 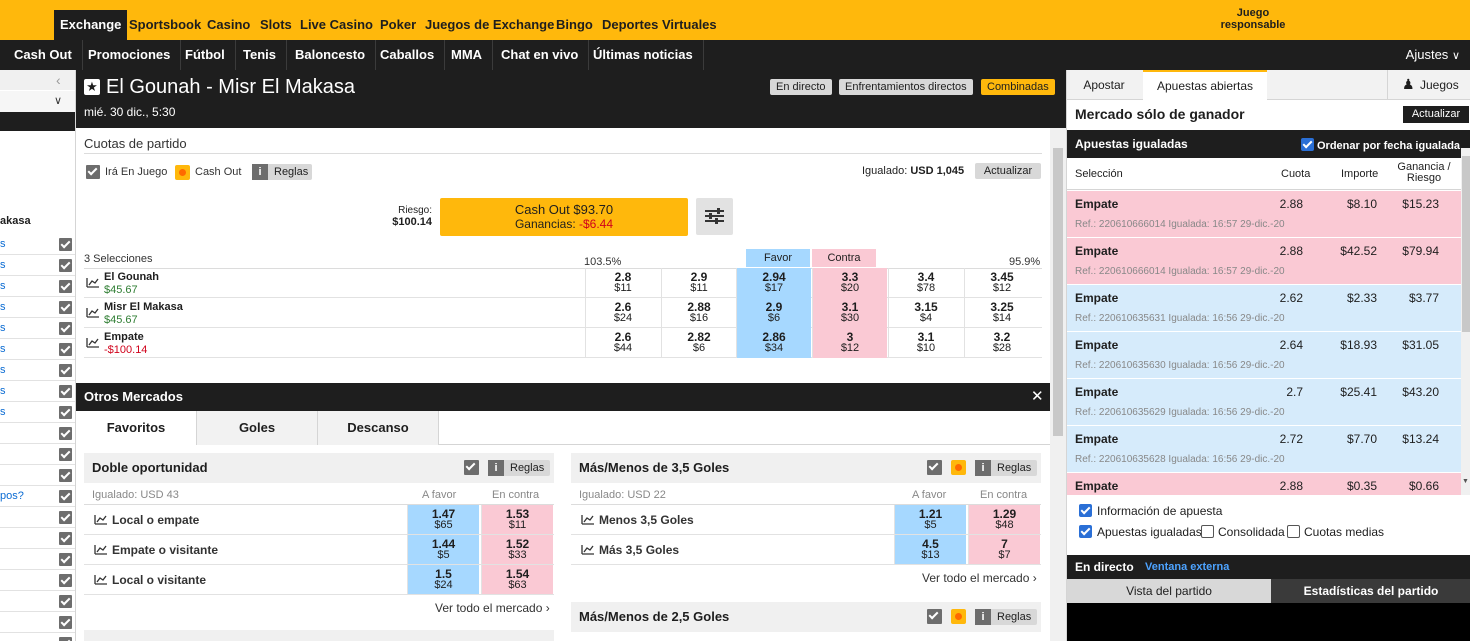 I want to click on main-scrollbar, so click(x=1058, y=384).